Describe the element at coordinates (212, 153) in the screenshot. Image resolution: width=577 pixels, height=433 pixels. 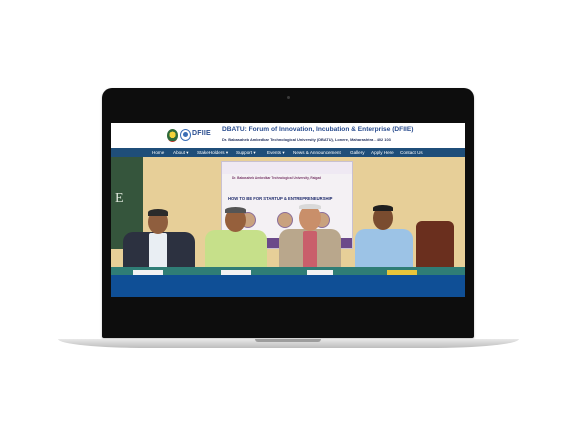
I see `nav-item-stakeholders: StakeHolders ▾` at that location.